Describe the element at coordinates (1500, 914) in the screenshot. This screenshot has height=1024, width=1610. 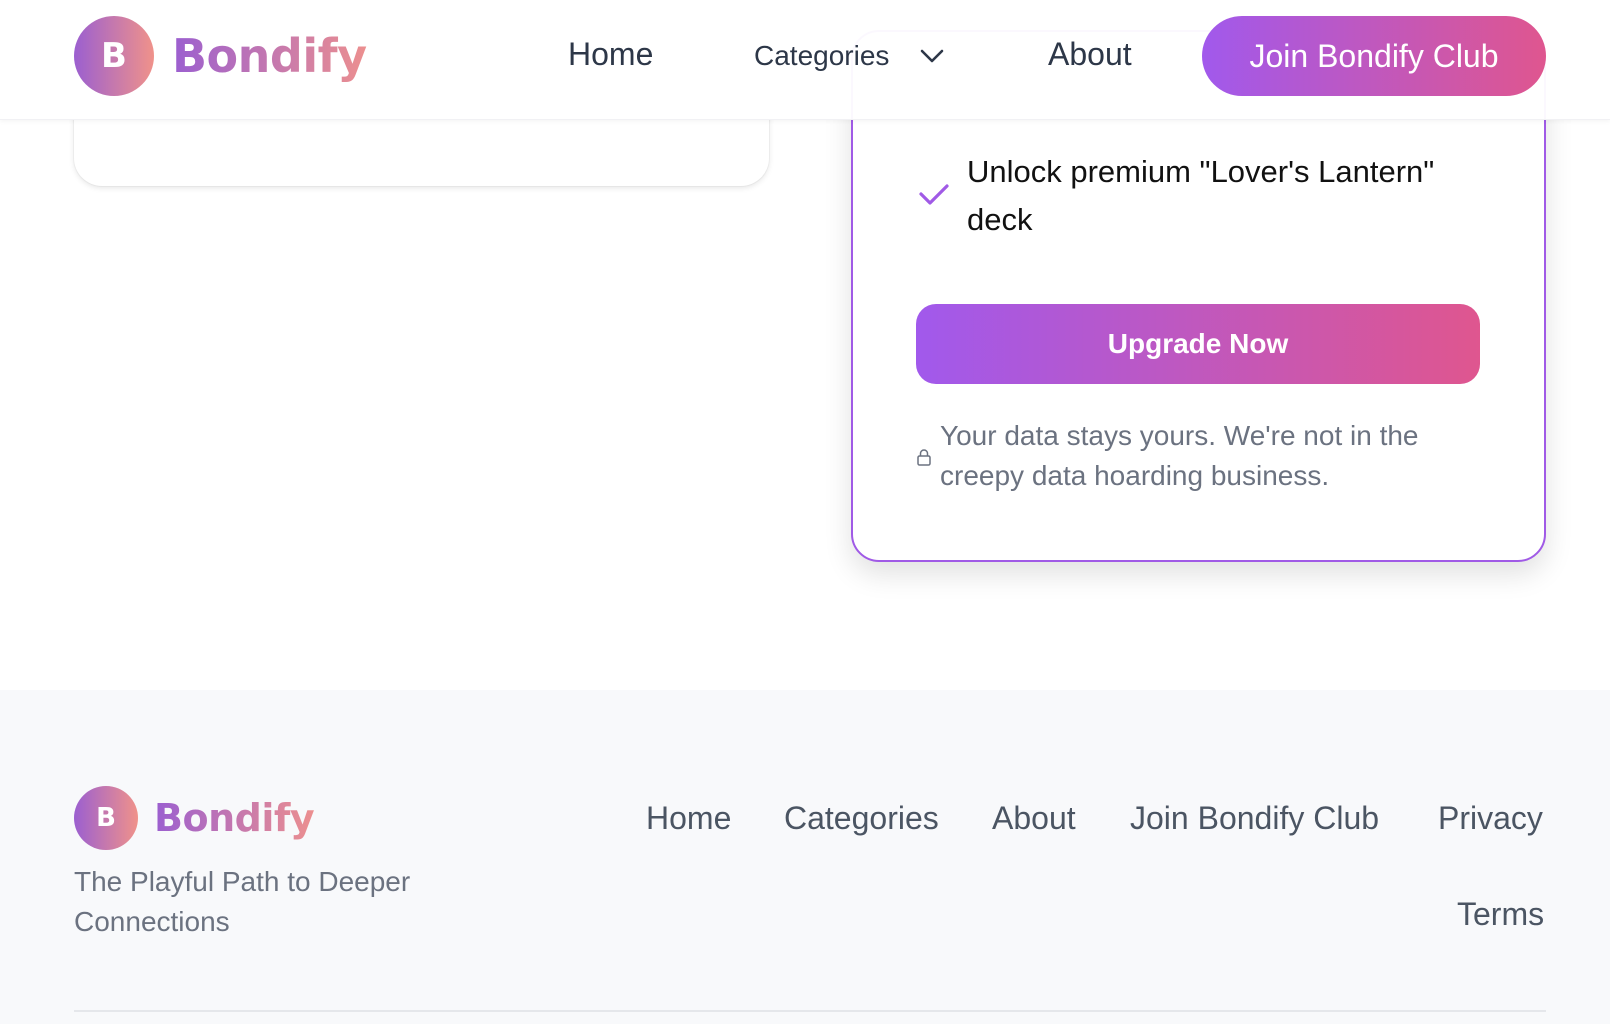
I see `footer-link-terms: Terms` at that location.